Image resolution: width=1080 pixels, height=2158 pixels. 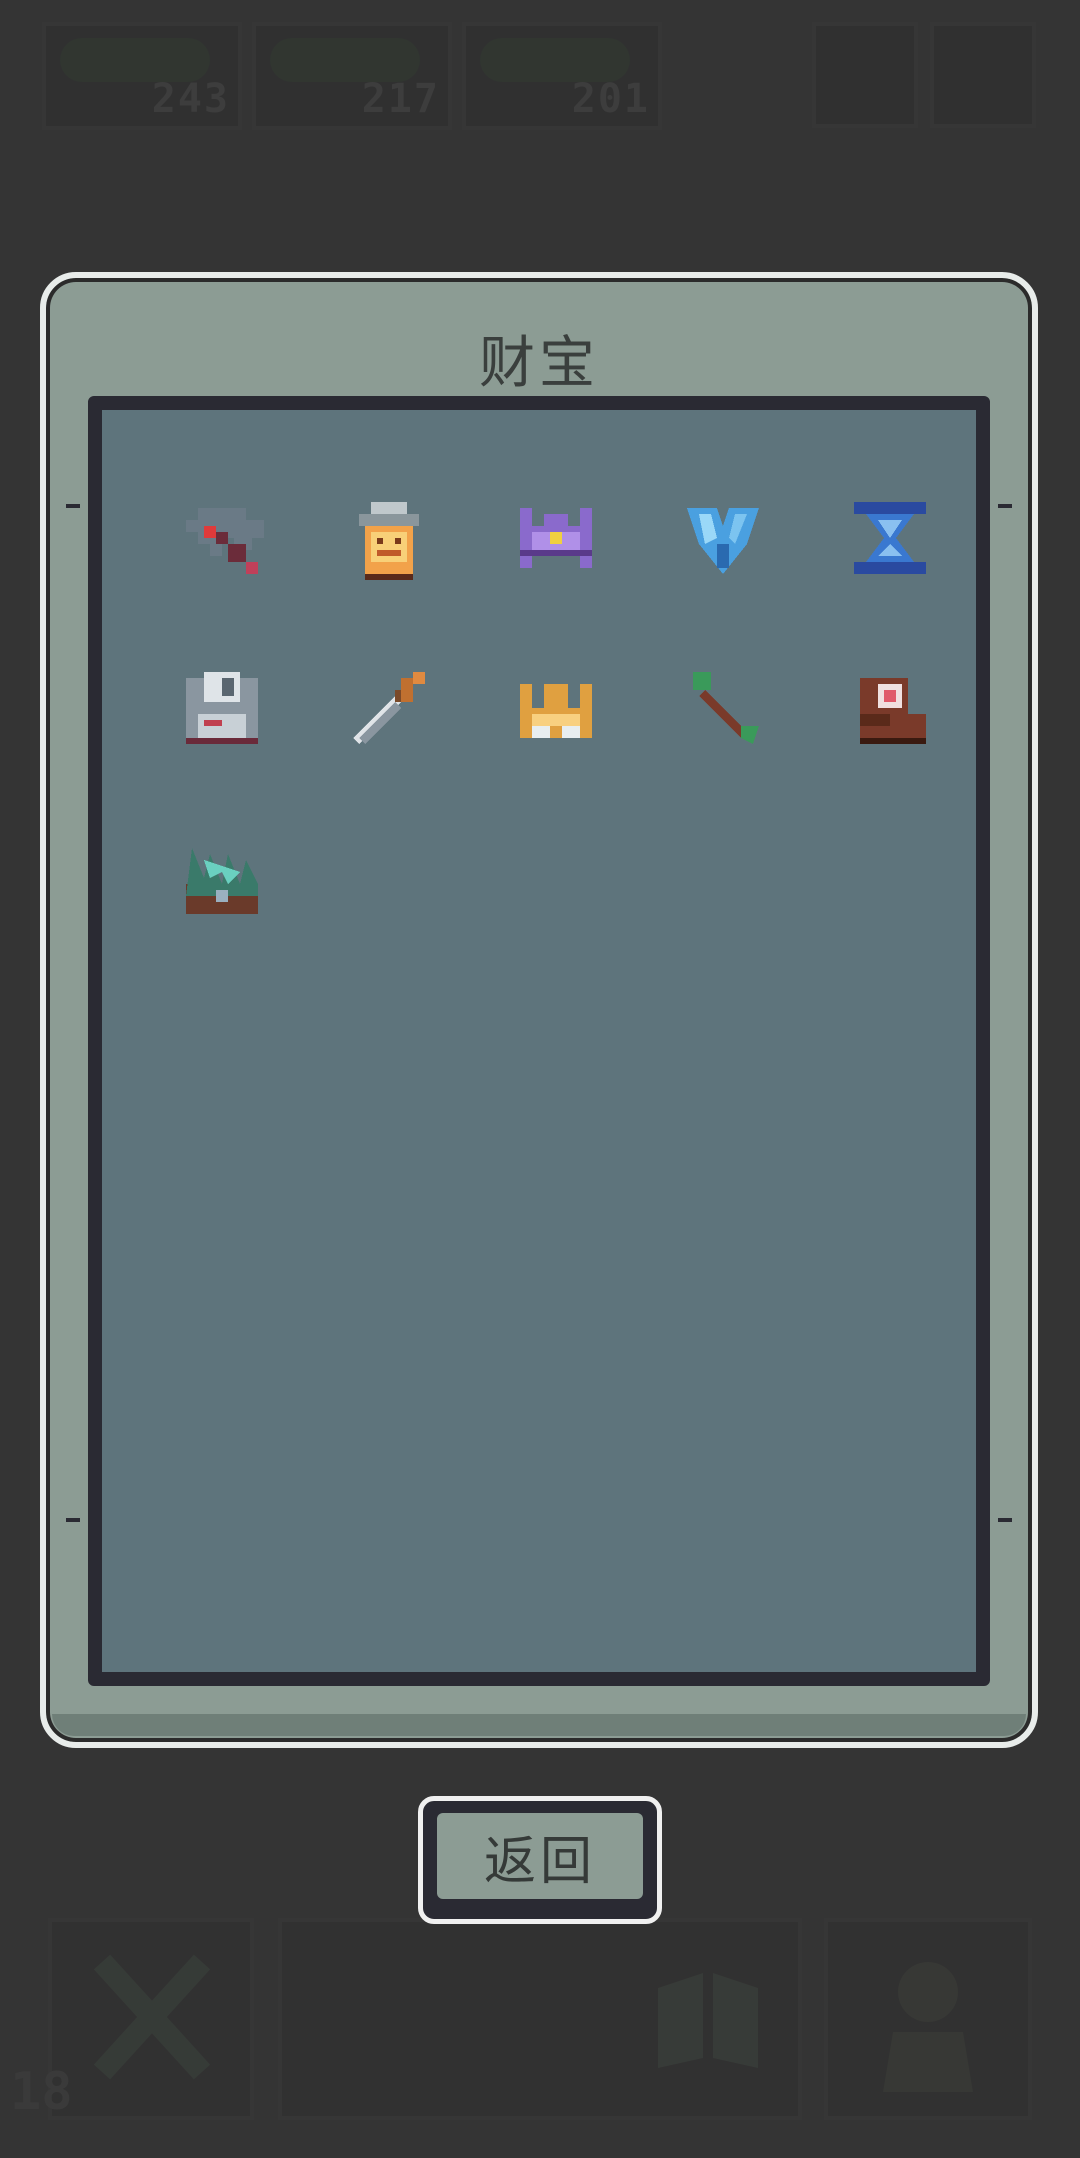 I want to click on resource-value-1: 243, so click(x=190, y=99).